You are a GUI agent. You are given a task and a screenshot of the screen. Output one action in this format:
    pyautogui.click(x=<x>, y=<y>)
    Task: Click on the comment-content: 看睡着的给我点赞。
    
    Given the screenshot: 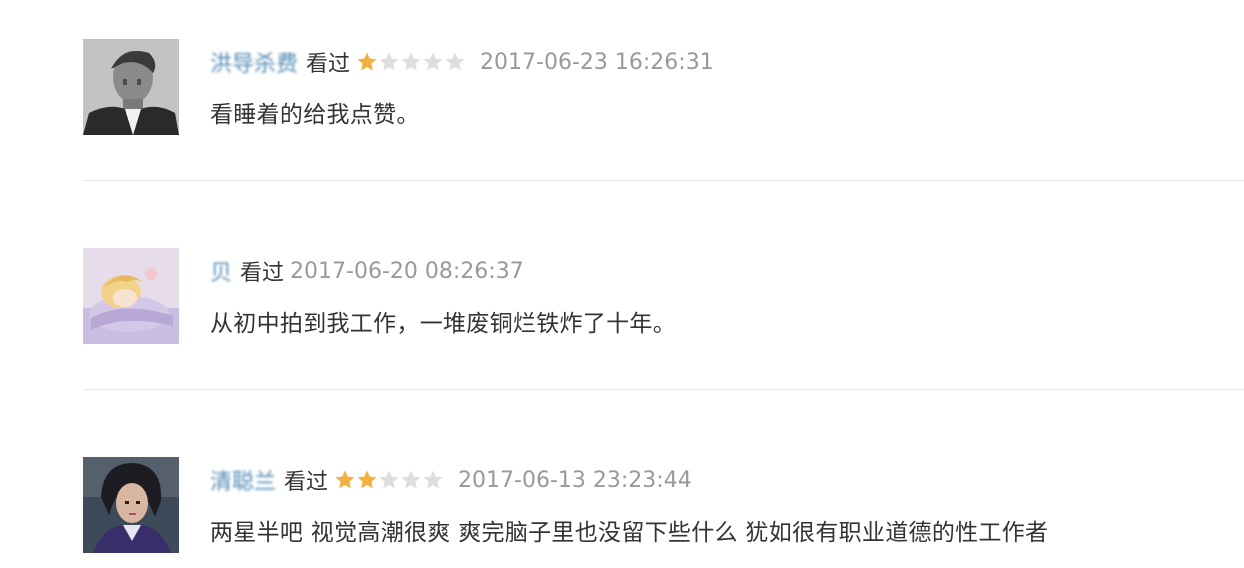 What is the action you would take?
    pyautogui.click(x=315, y=115)
    